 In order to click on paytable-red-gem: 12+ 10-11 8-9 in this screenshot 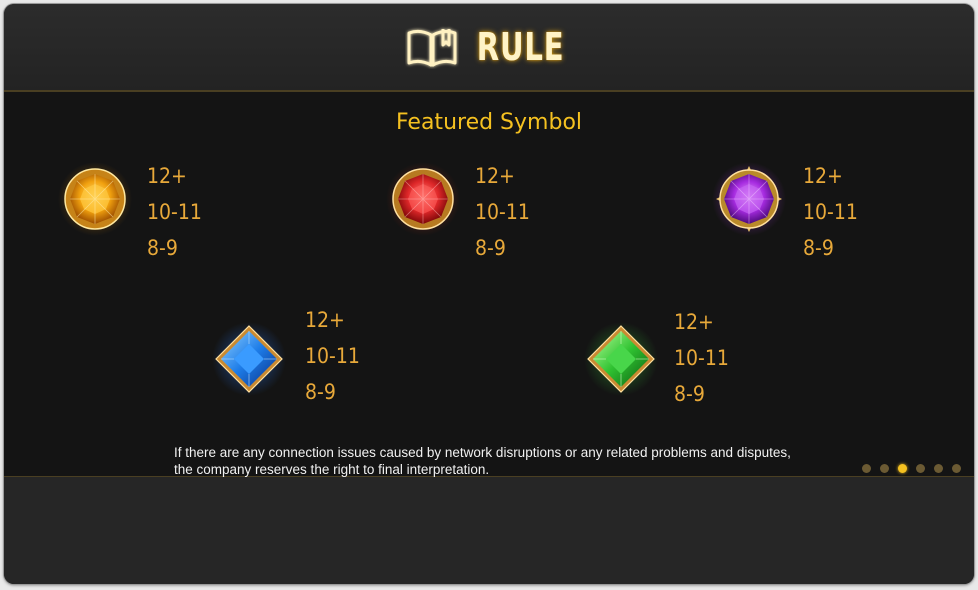, I will do `click(502, 212)`.